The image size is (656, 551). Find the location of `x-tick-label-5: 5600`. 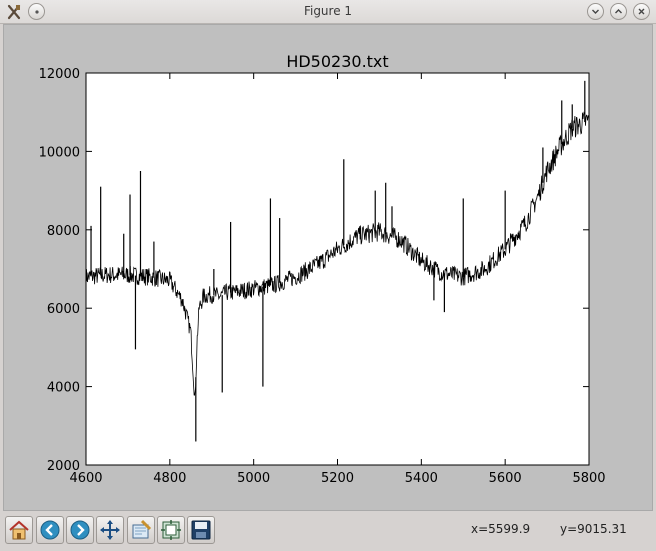

x-tick-label-5: 5600 is located at coordinates (505, 478).